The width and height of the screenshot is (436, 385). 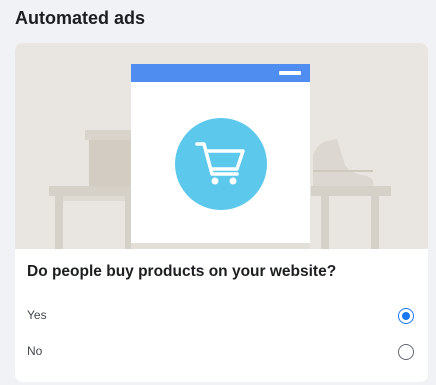 What do you see at coordinates (406, 316) in the screenshot?
I see `yes-radio-button` at bounding box center [406, 316].